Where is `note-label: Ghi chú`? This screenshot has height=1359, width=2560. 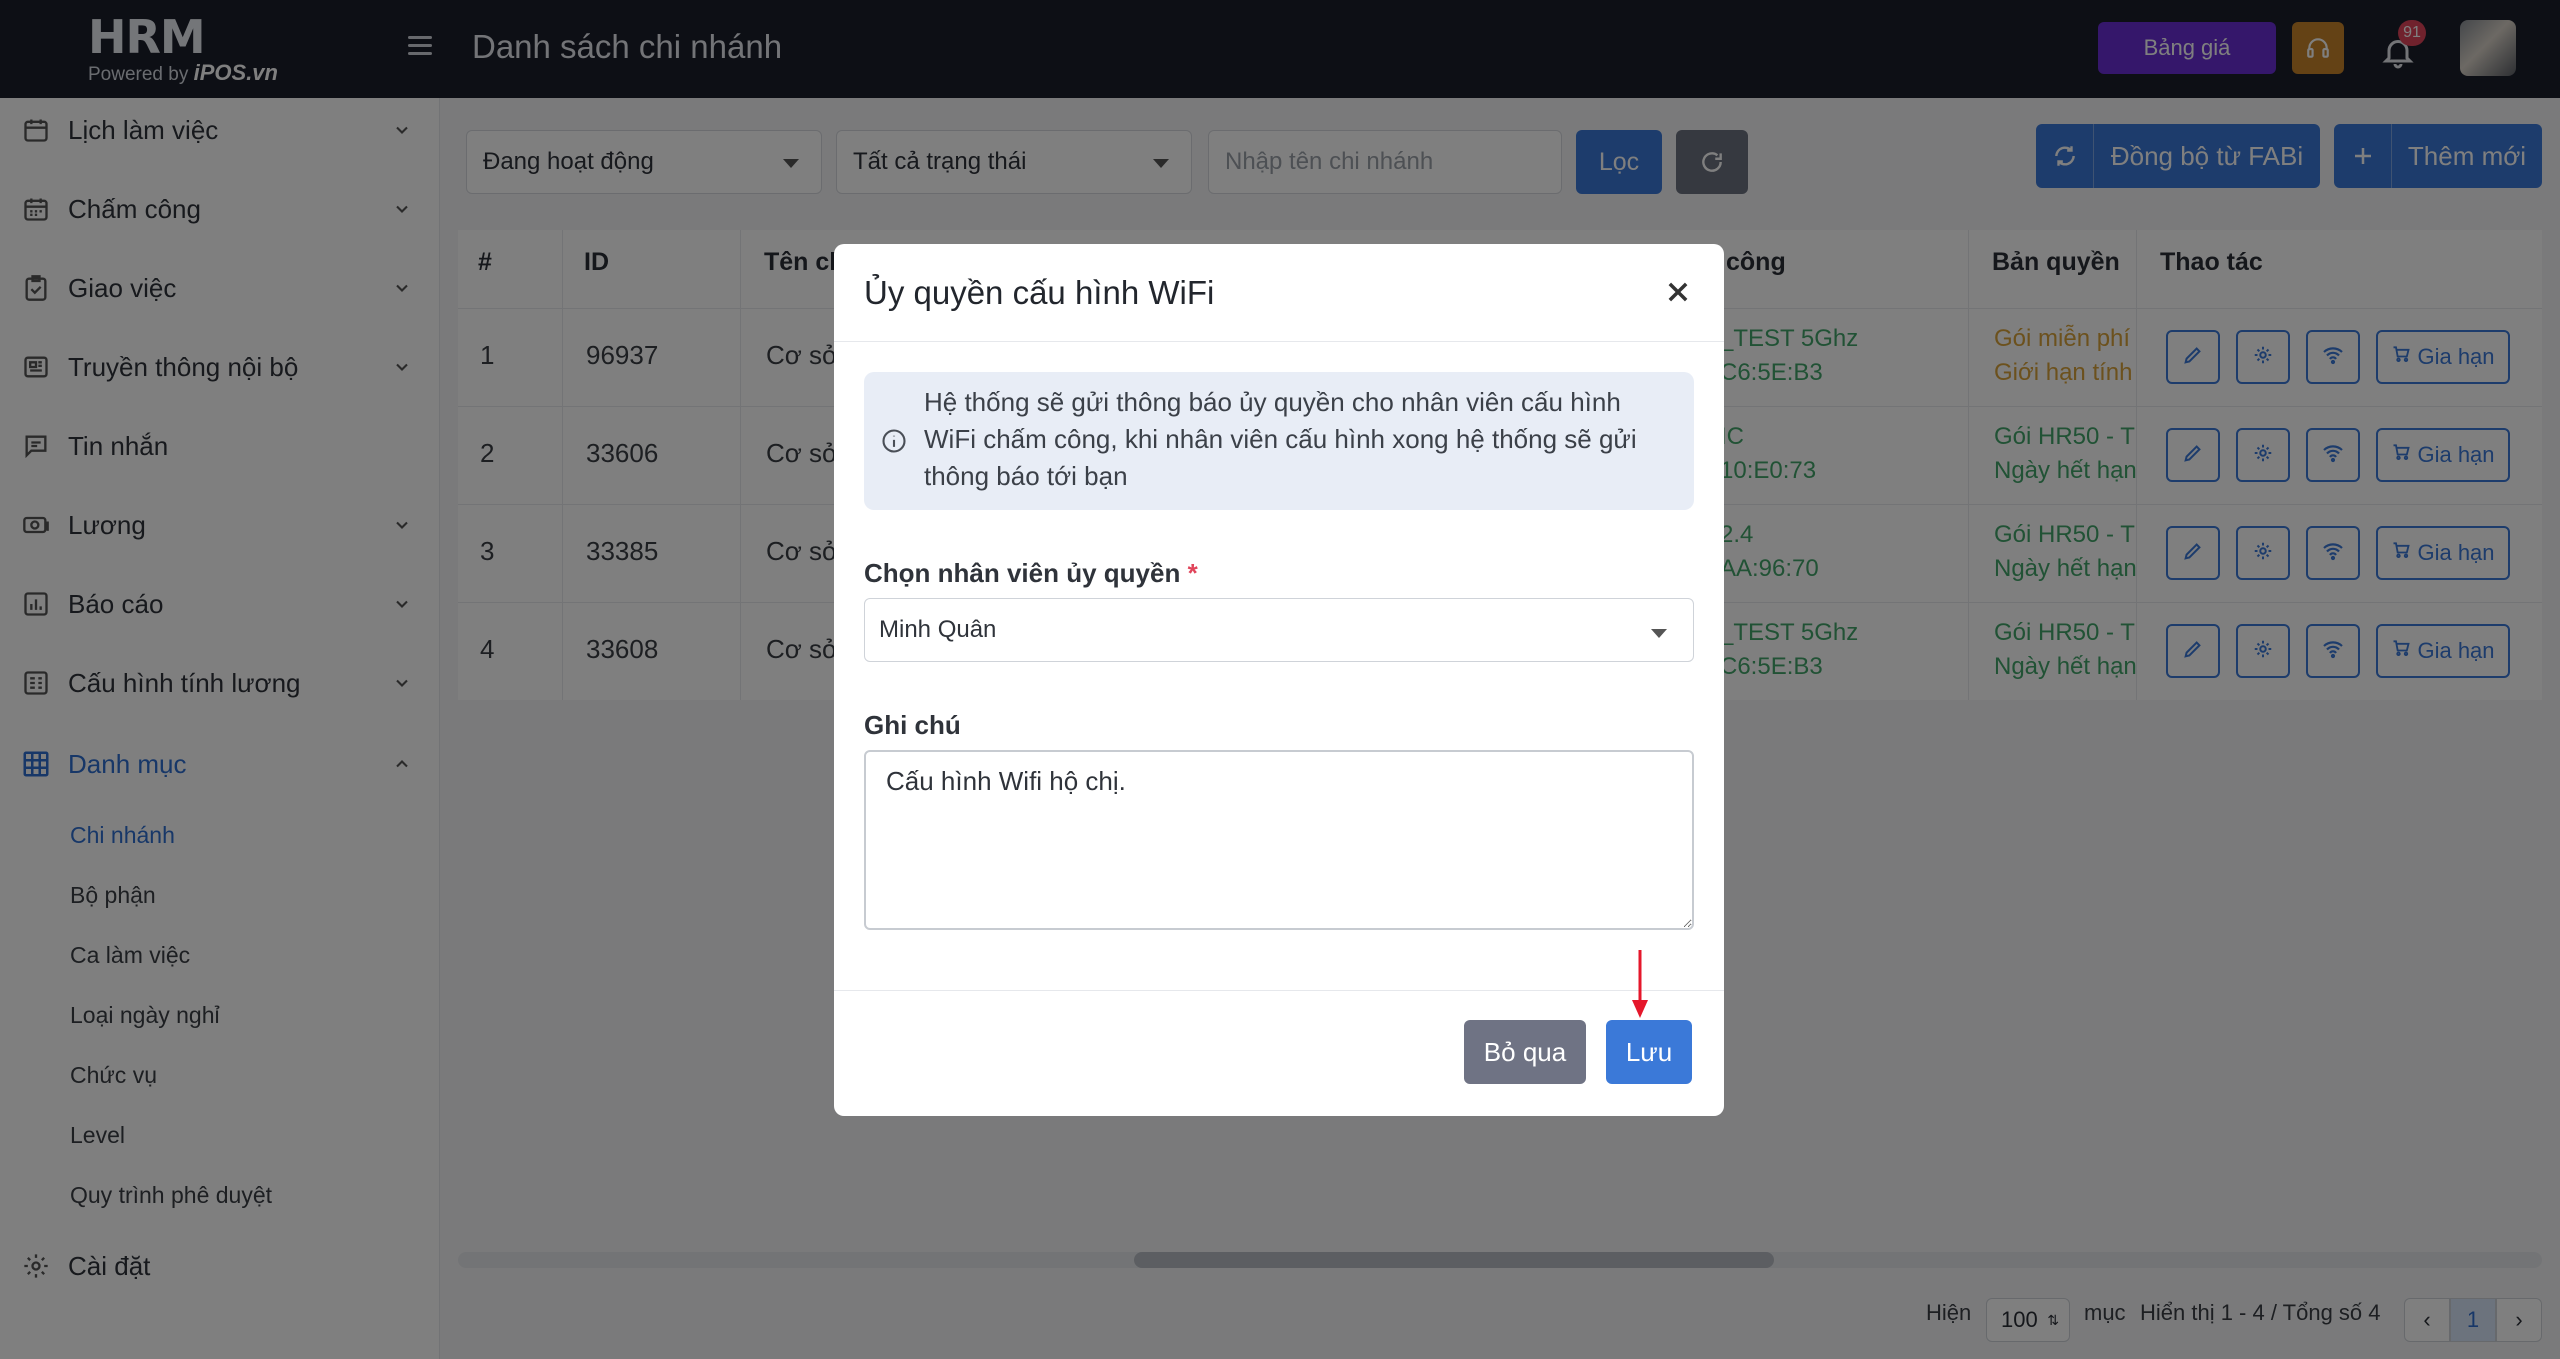
note-label: Ghi chú is located at coordinates (912, 725).